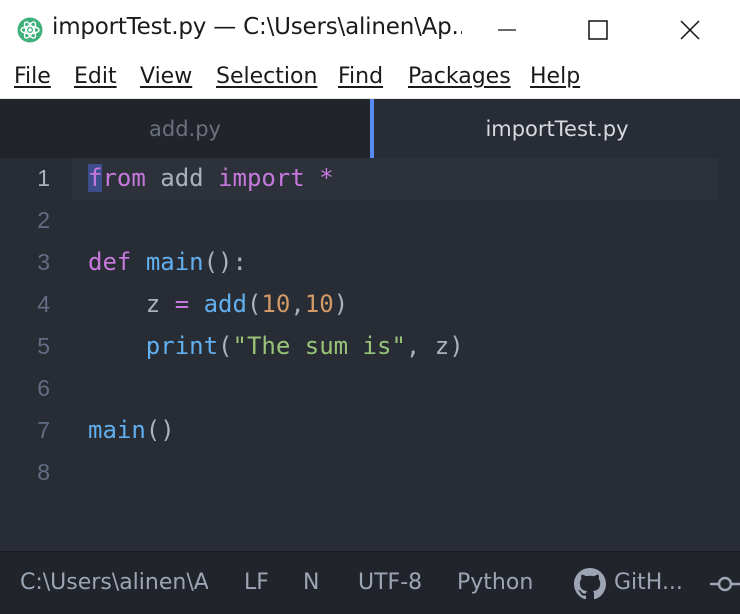  Describe the element at coordinates (370, 179) in the screenshot. I see `code-line: 1 from add import *` at that location.